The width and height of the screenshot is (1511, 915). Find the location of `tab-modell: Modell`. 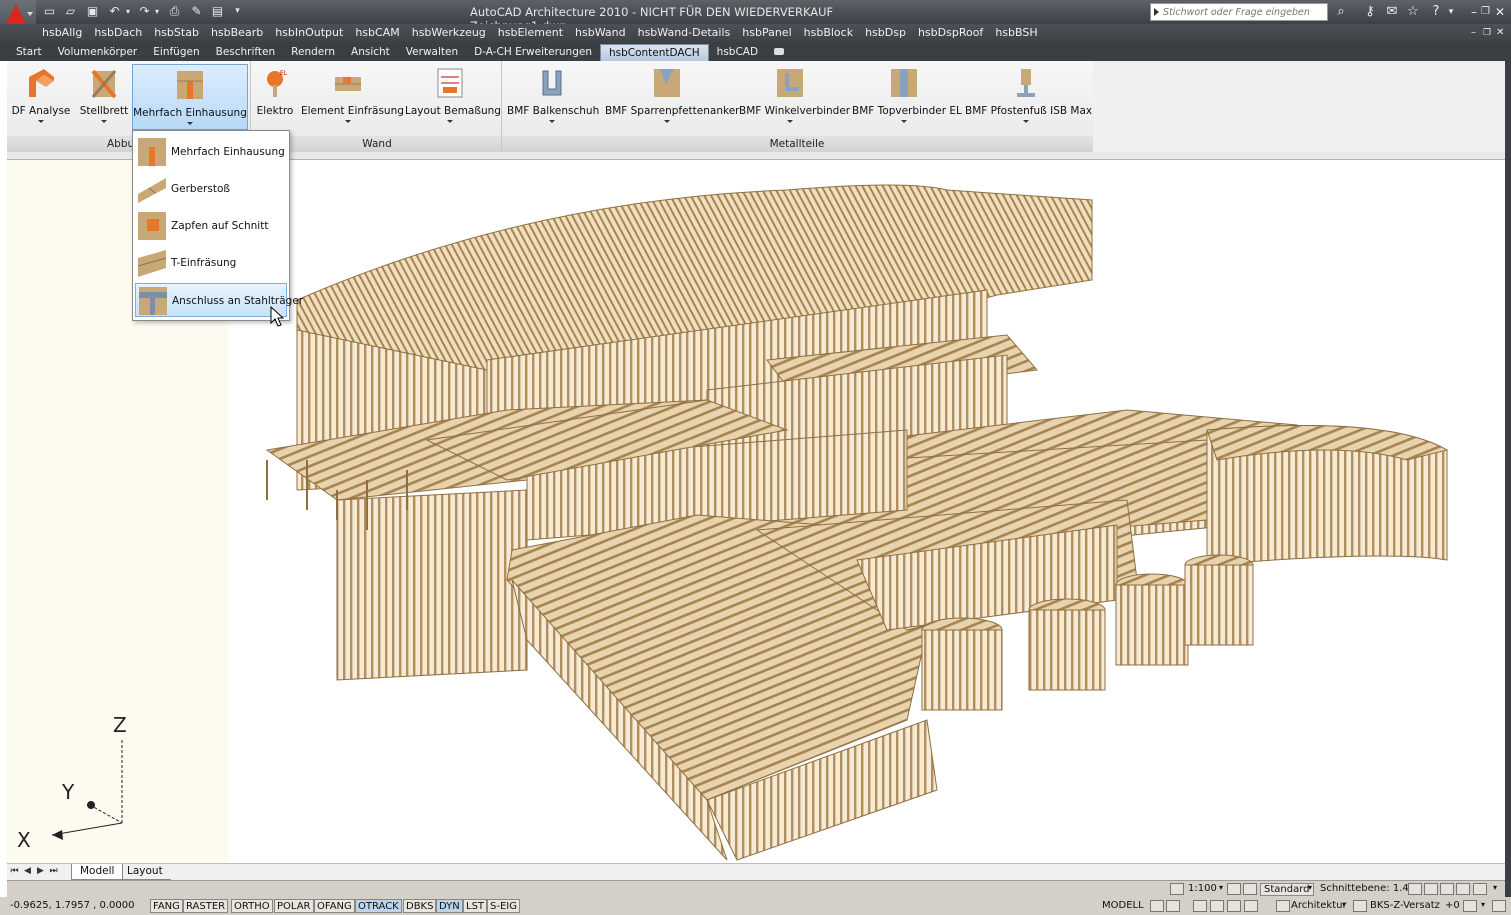

tab-modell: Modell is located at coordinates (97, 872).